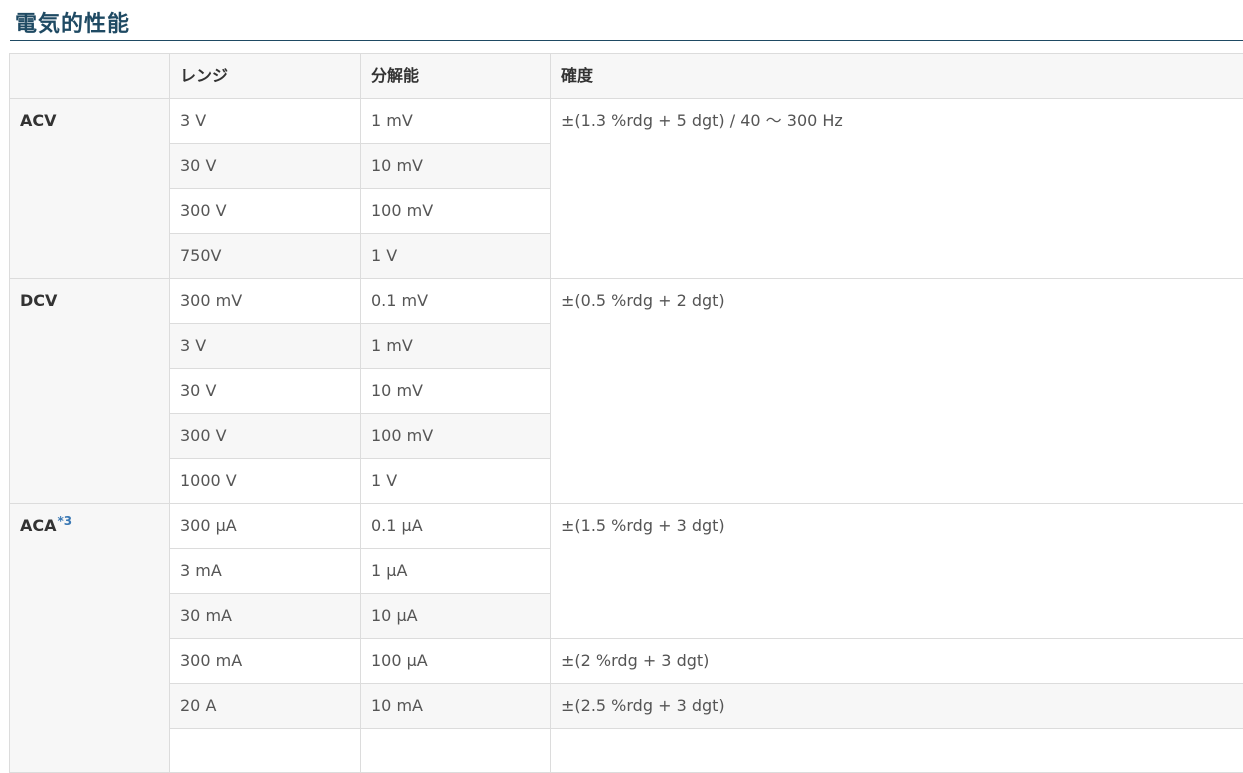  What do you see at coordinates (897, 189) in the screenshot?
I see `accuracy-cell: ±(1.3 %rdg + 5 dgt) / 40 〜 300 Hz` at bounding box center [897, 189].